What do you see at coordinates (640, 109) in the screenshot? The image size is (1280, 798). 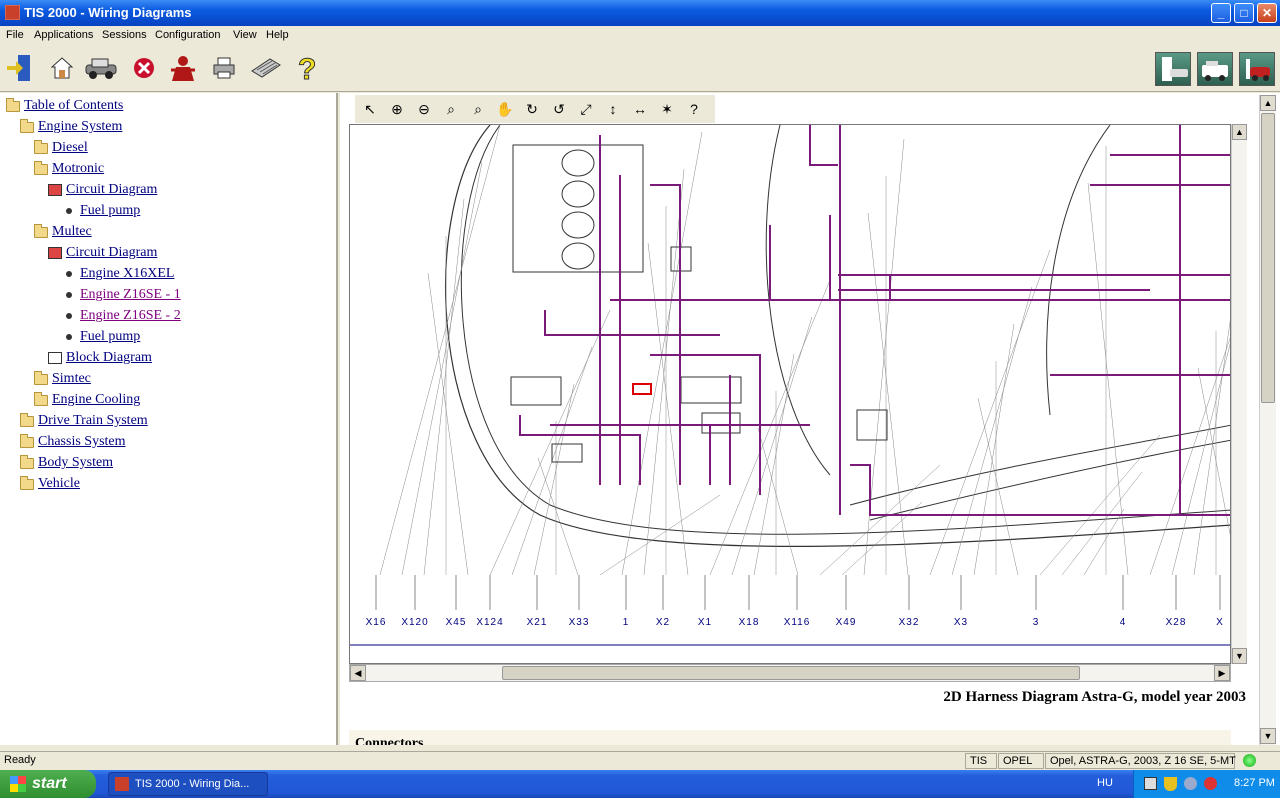 I see `fit-width-icon: ↔` at bounding box center [640, 109].